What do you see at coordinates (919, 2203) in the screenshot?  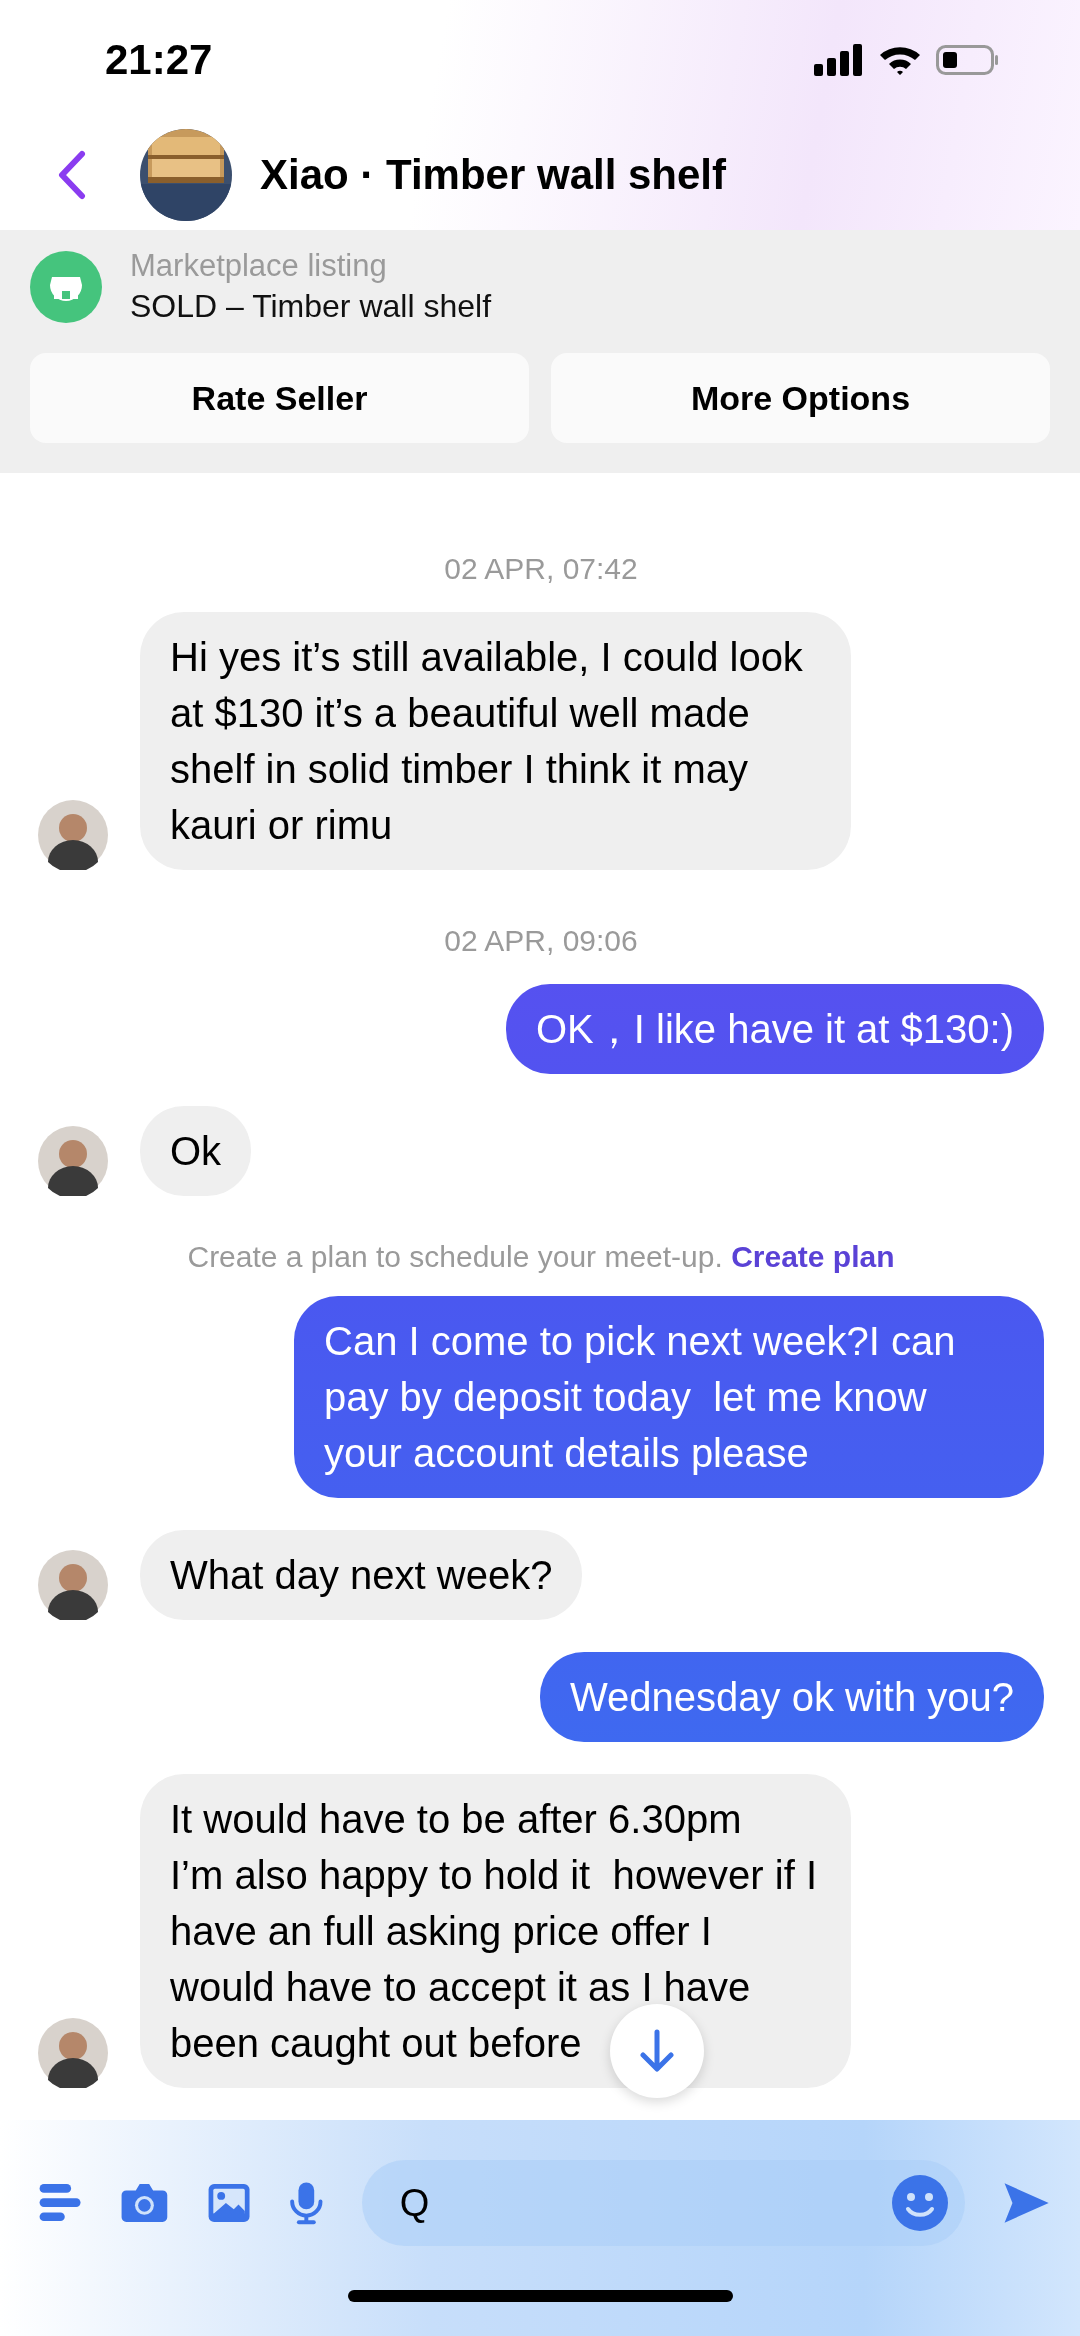 I see `emoji-icon` at bounding box center [919, 2203].